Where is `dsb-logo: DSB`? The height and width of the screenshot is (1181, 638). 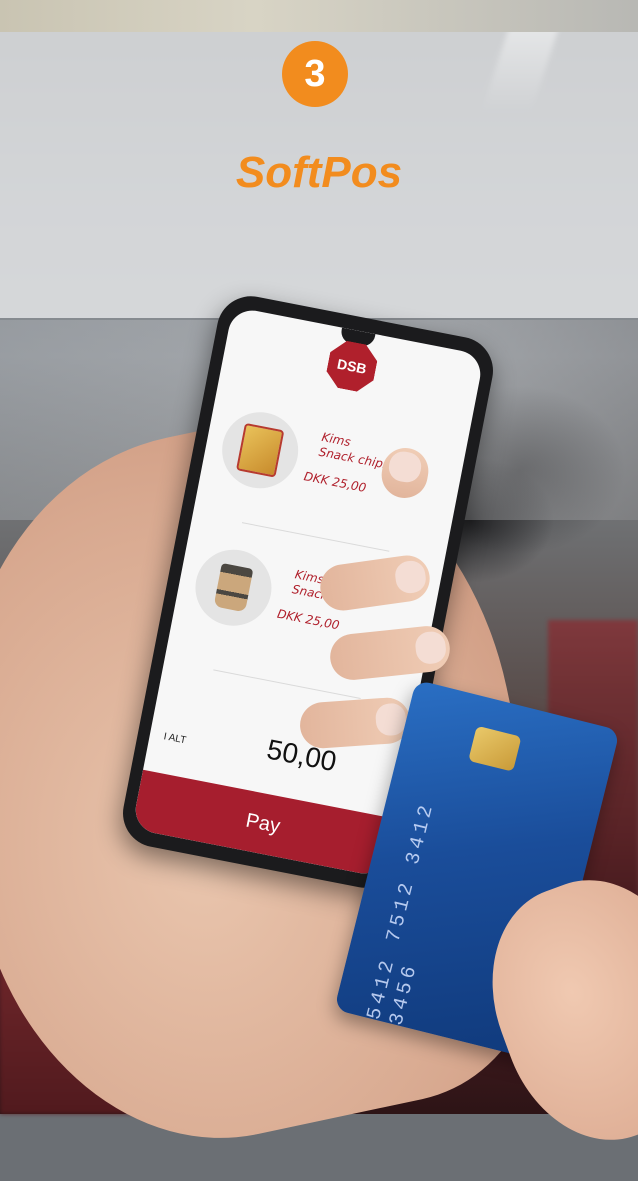 dsb-logo: DSB is located at coordinates (352, 366).